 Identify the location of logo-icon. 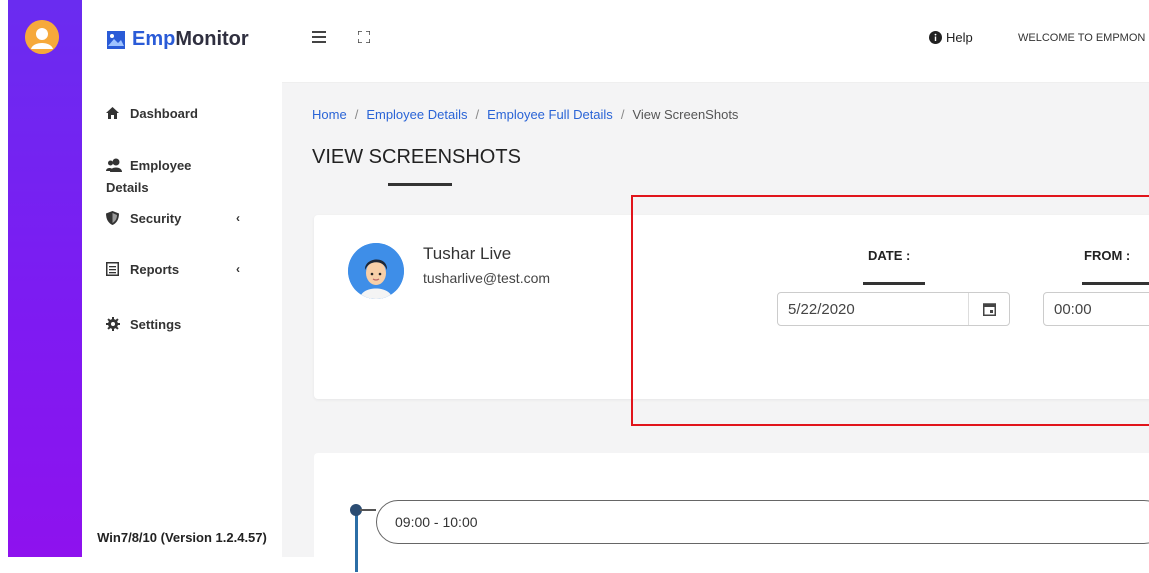
(116, 39).